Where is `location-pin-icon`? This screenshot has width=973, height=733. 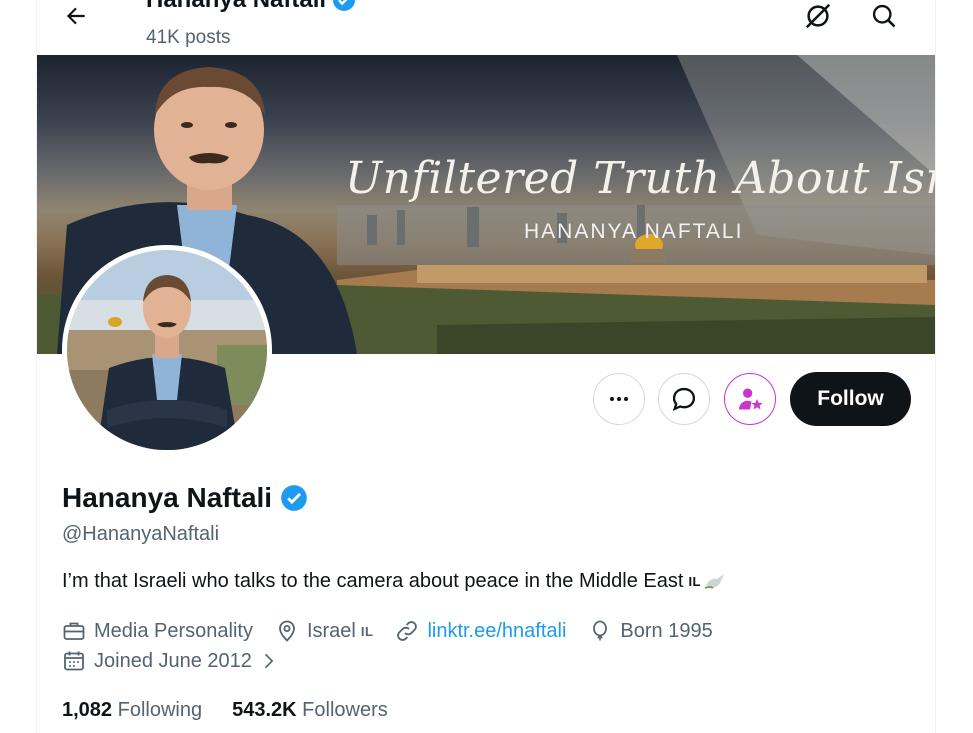 location-pin-icon is located at coordinates (287, 631).